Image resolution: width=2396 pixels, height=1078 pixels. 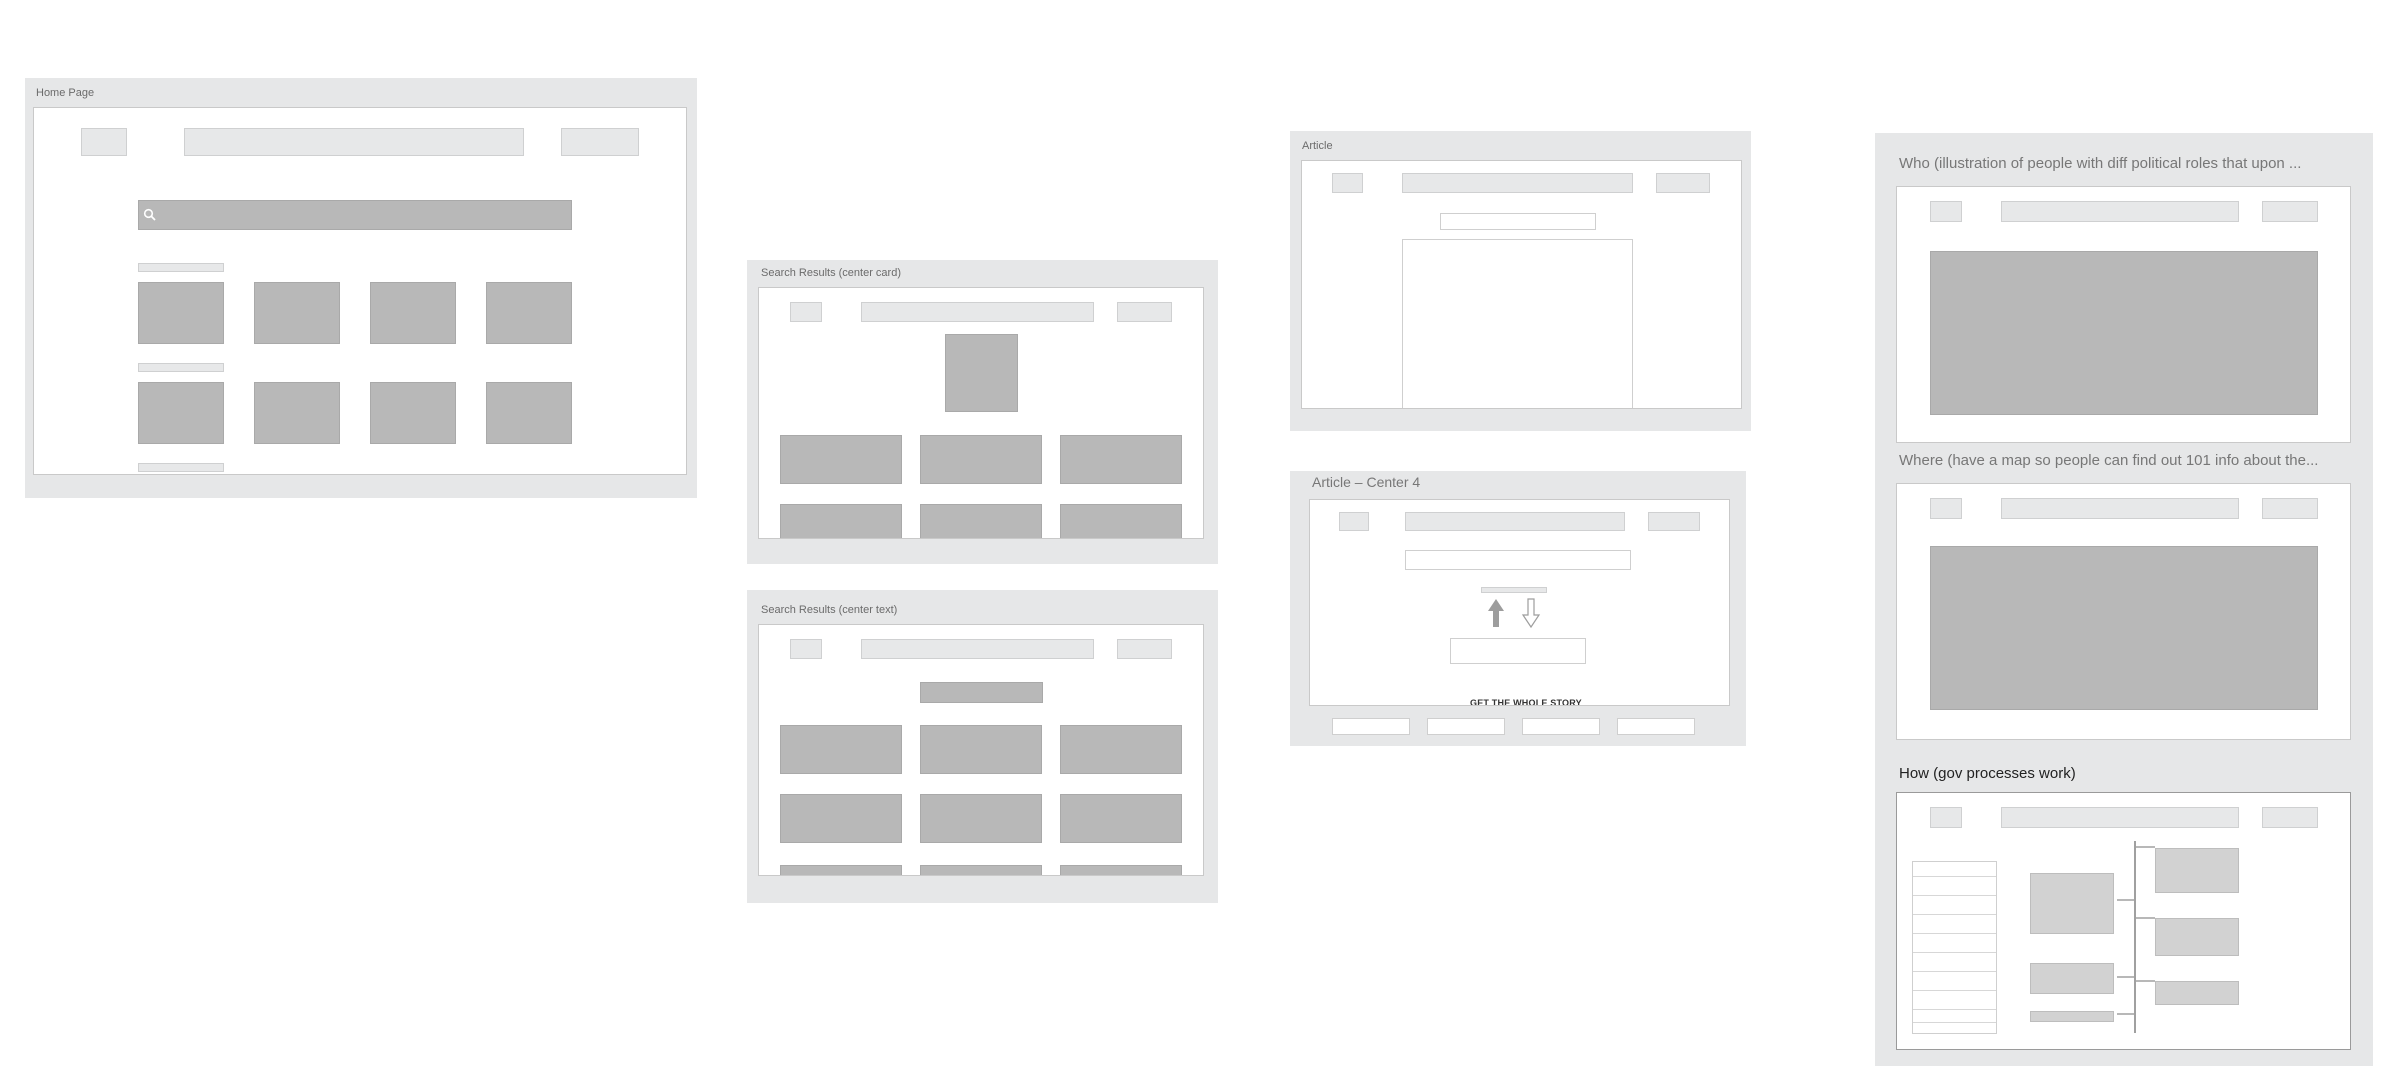 What do you see at coordinates (981, 373) in the screenshot?
I see `featured-card-placeholder` at bounding box center [981, 373].